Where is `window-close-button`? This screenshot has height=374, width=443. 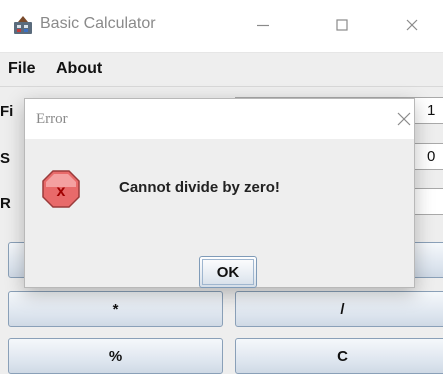
window-close-button is located at coordinates (412, 25).